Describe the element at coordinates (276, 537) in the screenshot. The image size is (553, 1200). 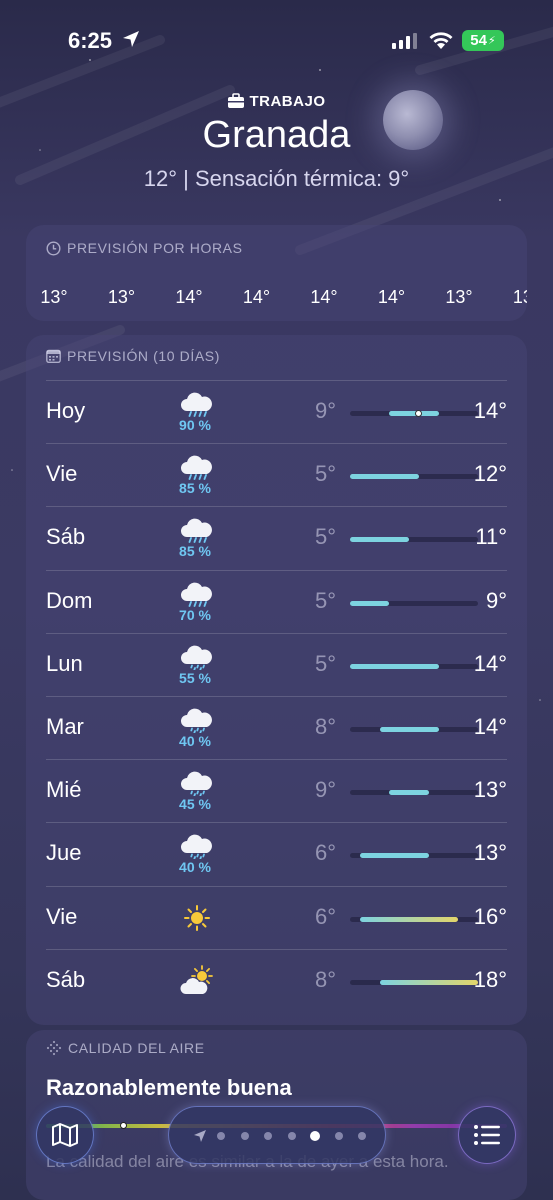
I see `forecast-day-row: Sáb 85 % 5° 11°` at that location.